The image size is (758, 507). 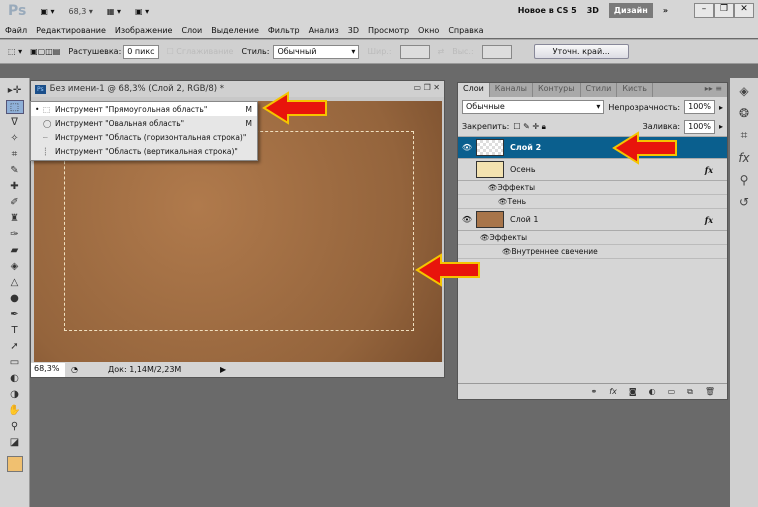 What do you see at coordinates (284, 30) in the screenshot?
I see `menu-filter: Фильтр` at bounding box center [284, 30].